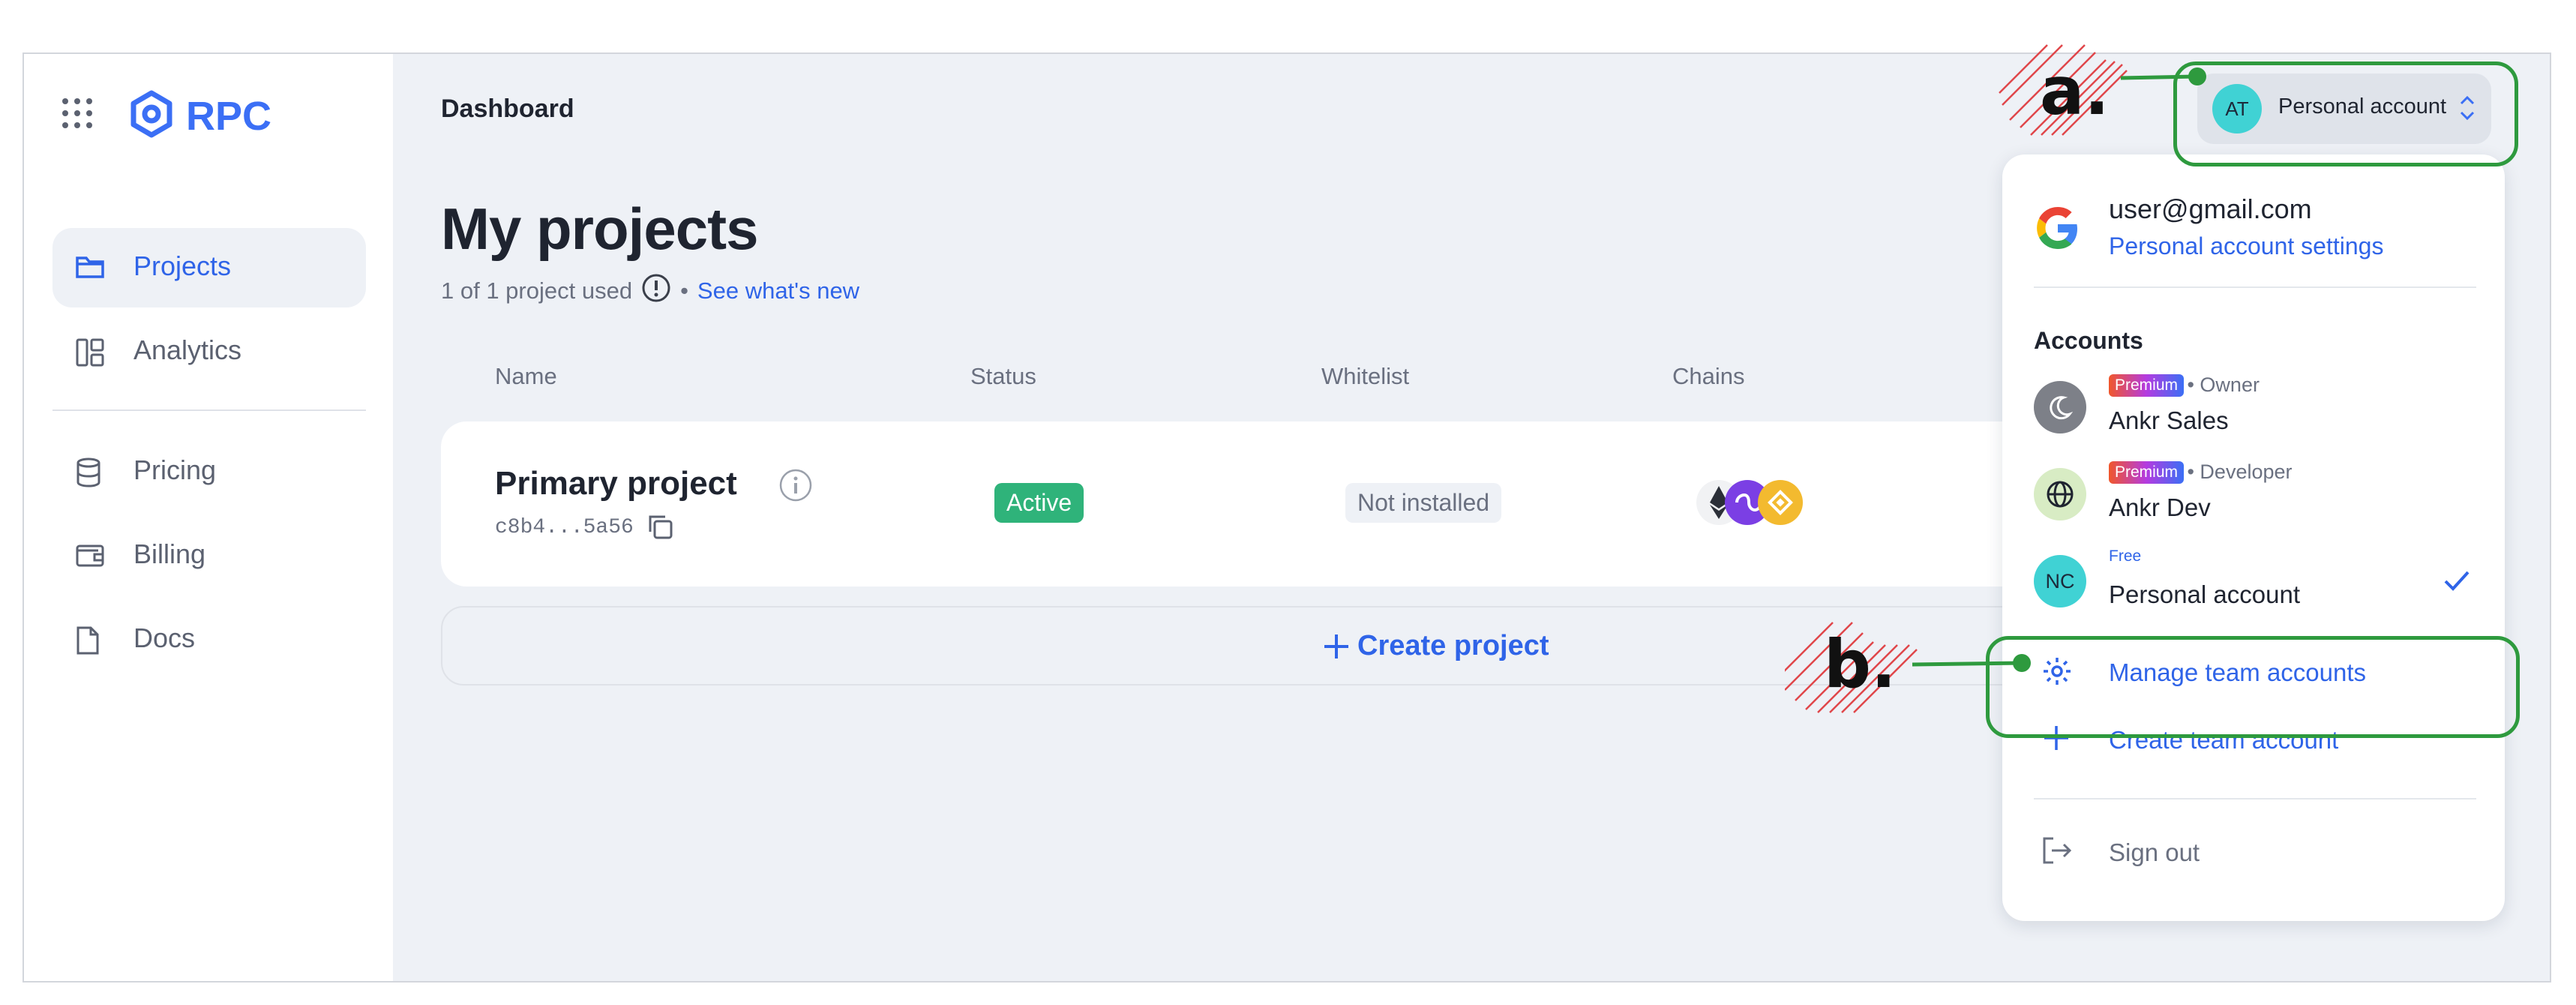  I want to click on chain-icons, so click(1751, 502).